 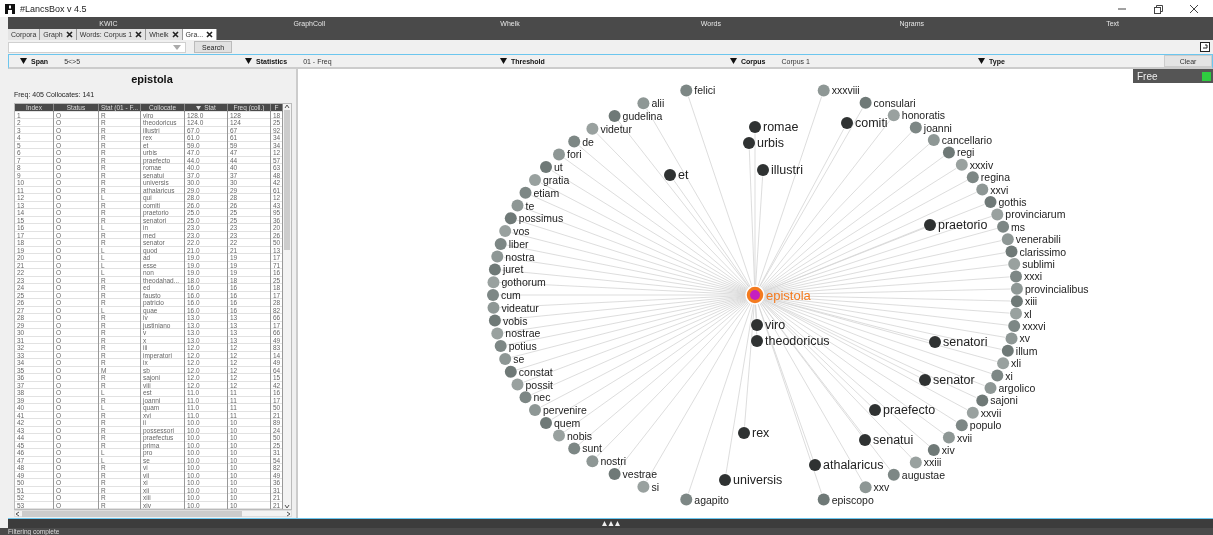 I want to click on node-label: comiti, so click(x=871, y=123).